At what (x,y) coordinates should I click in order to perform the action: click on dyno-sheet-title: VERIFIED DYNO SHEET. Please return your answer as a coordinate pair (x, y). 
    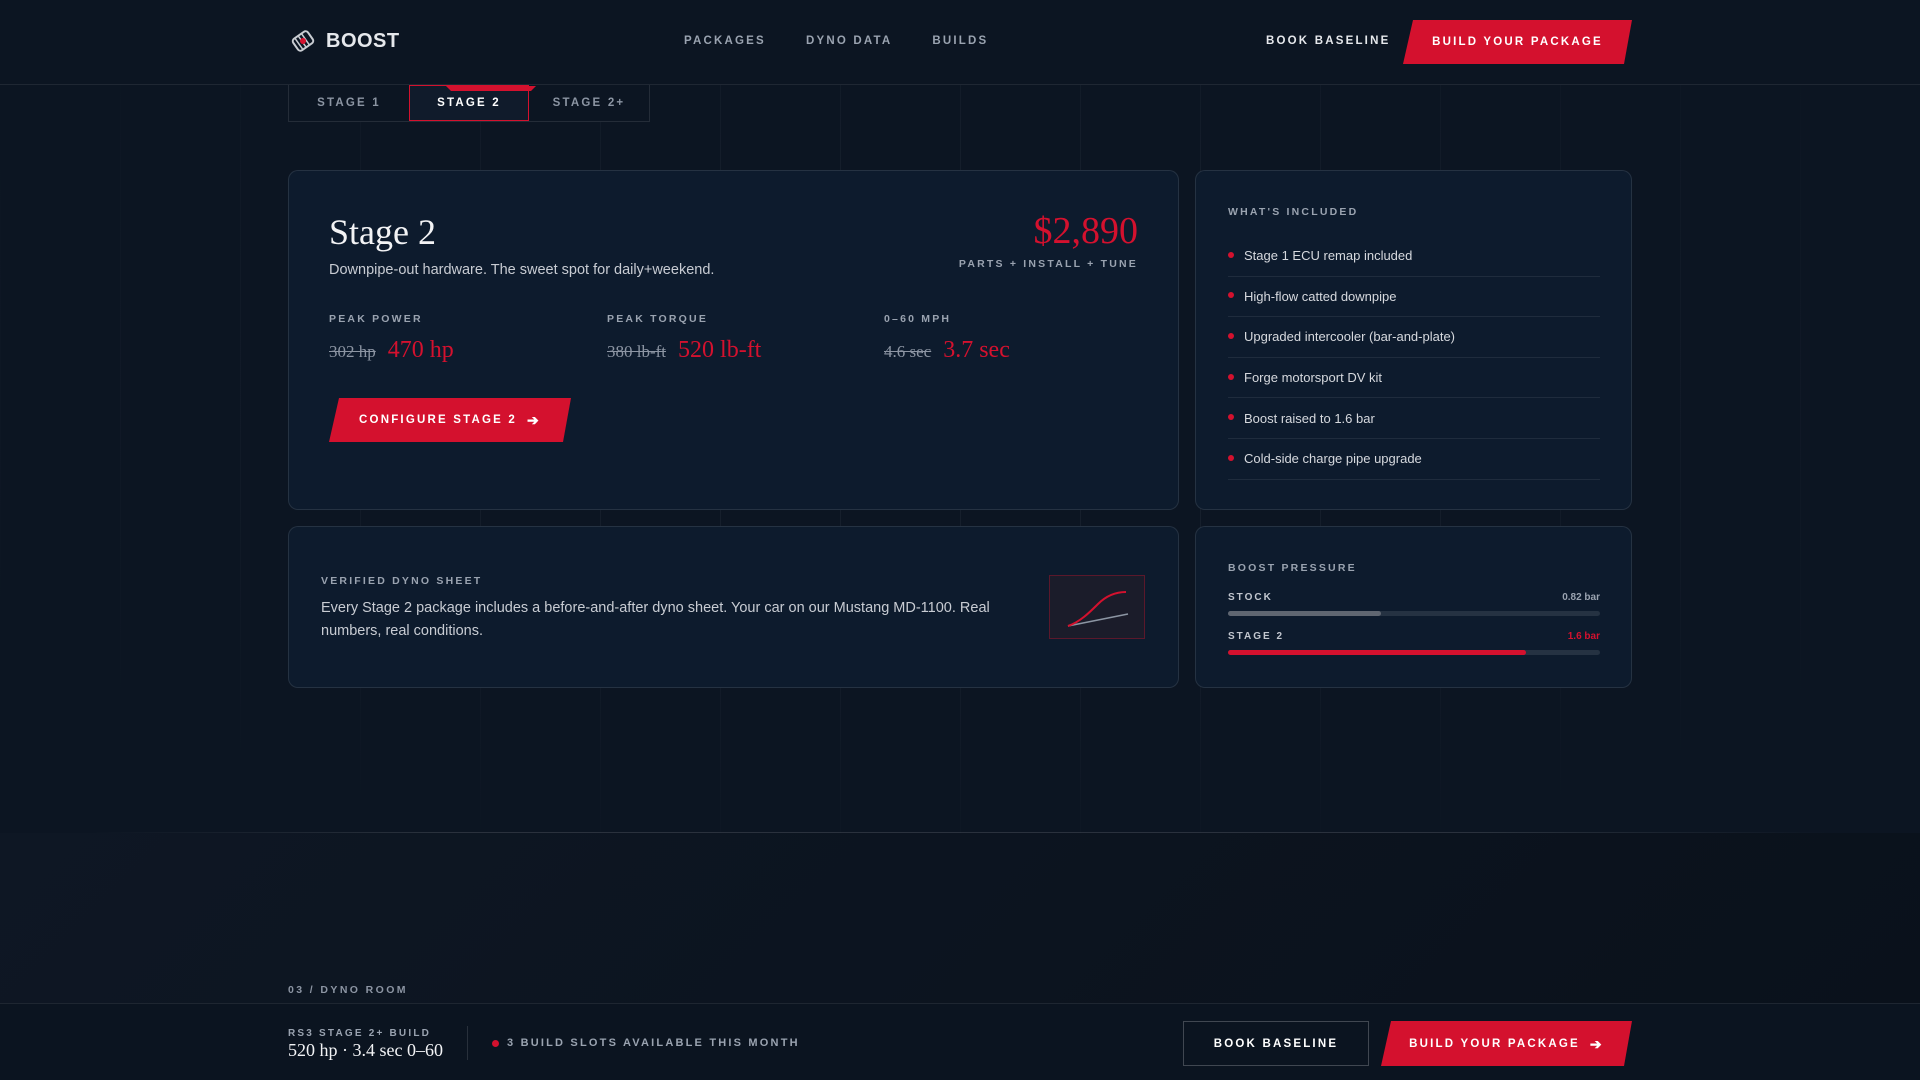
    Looking at the image, I should click on (402, 581).